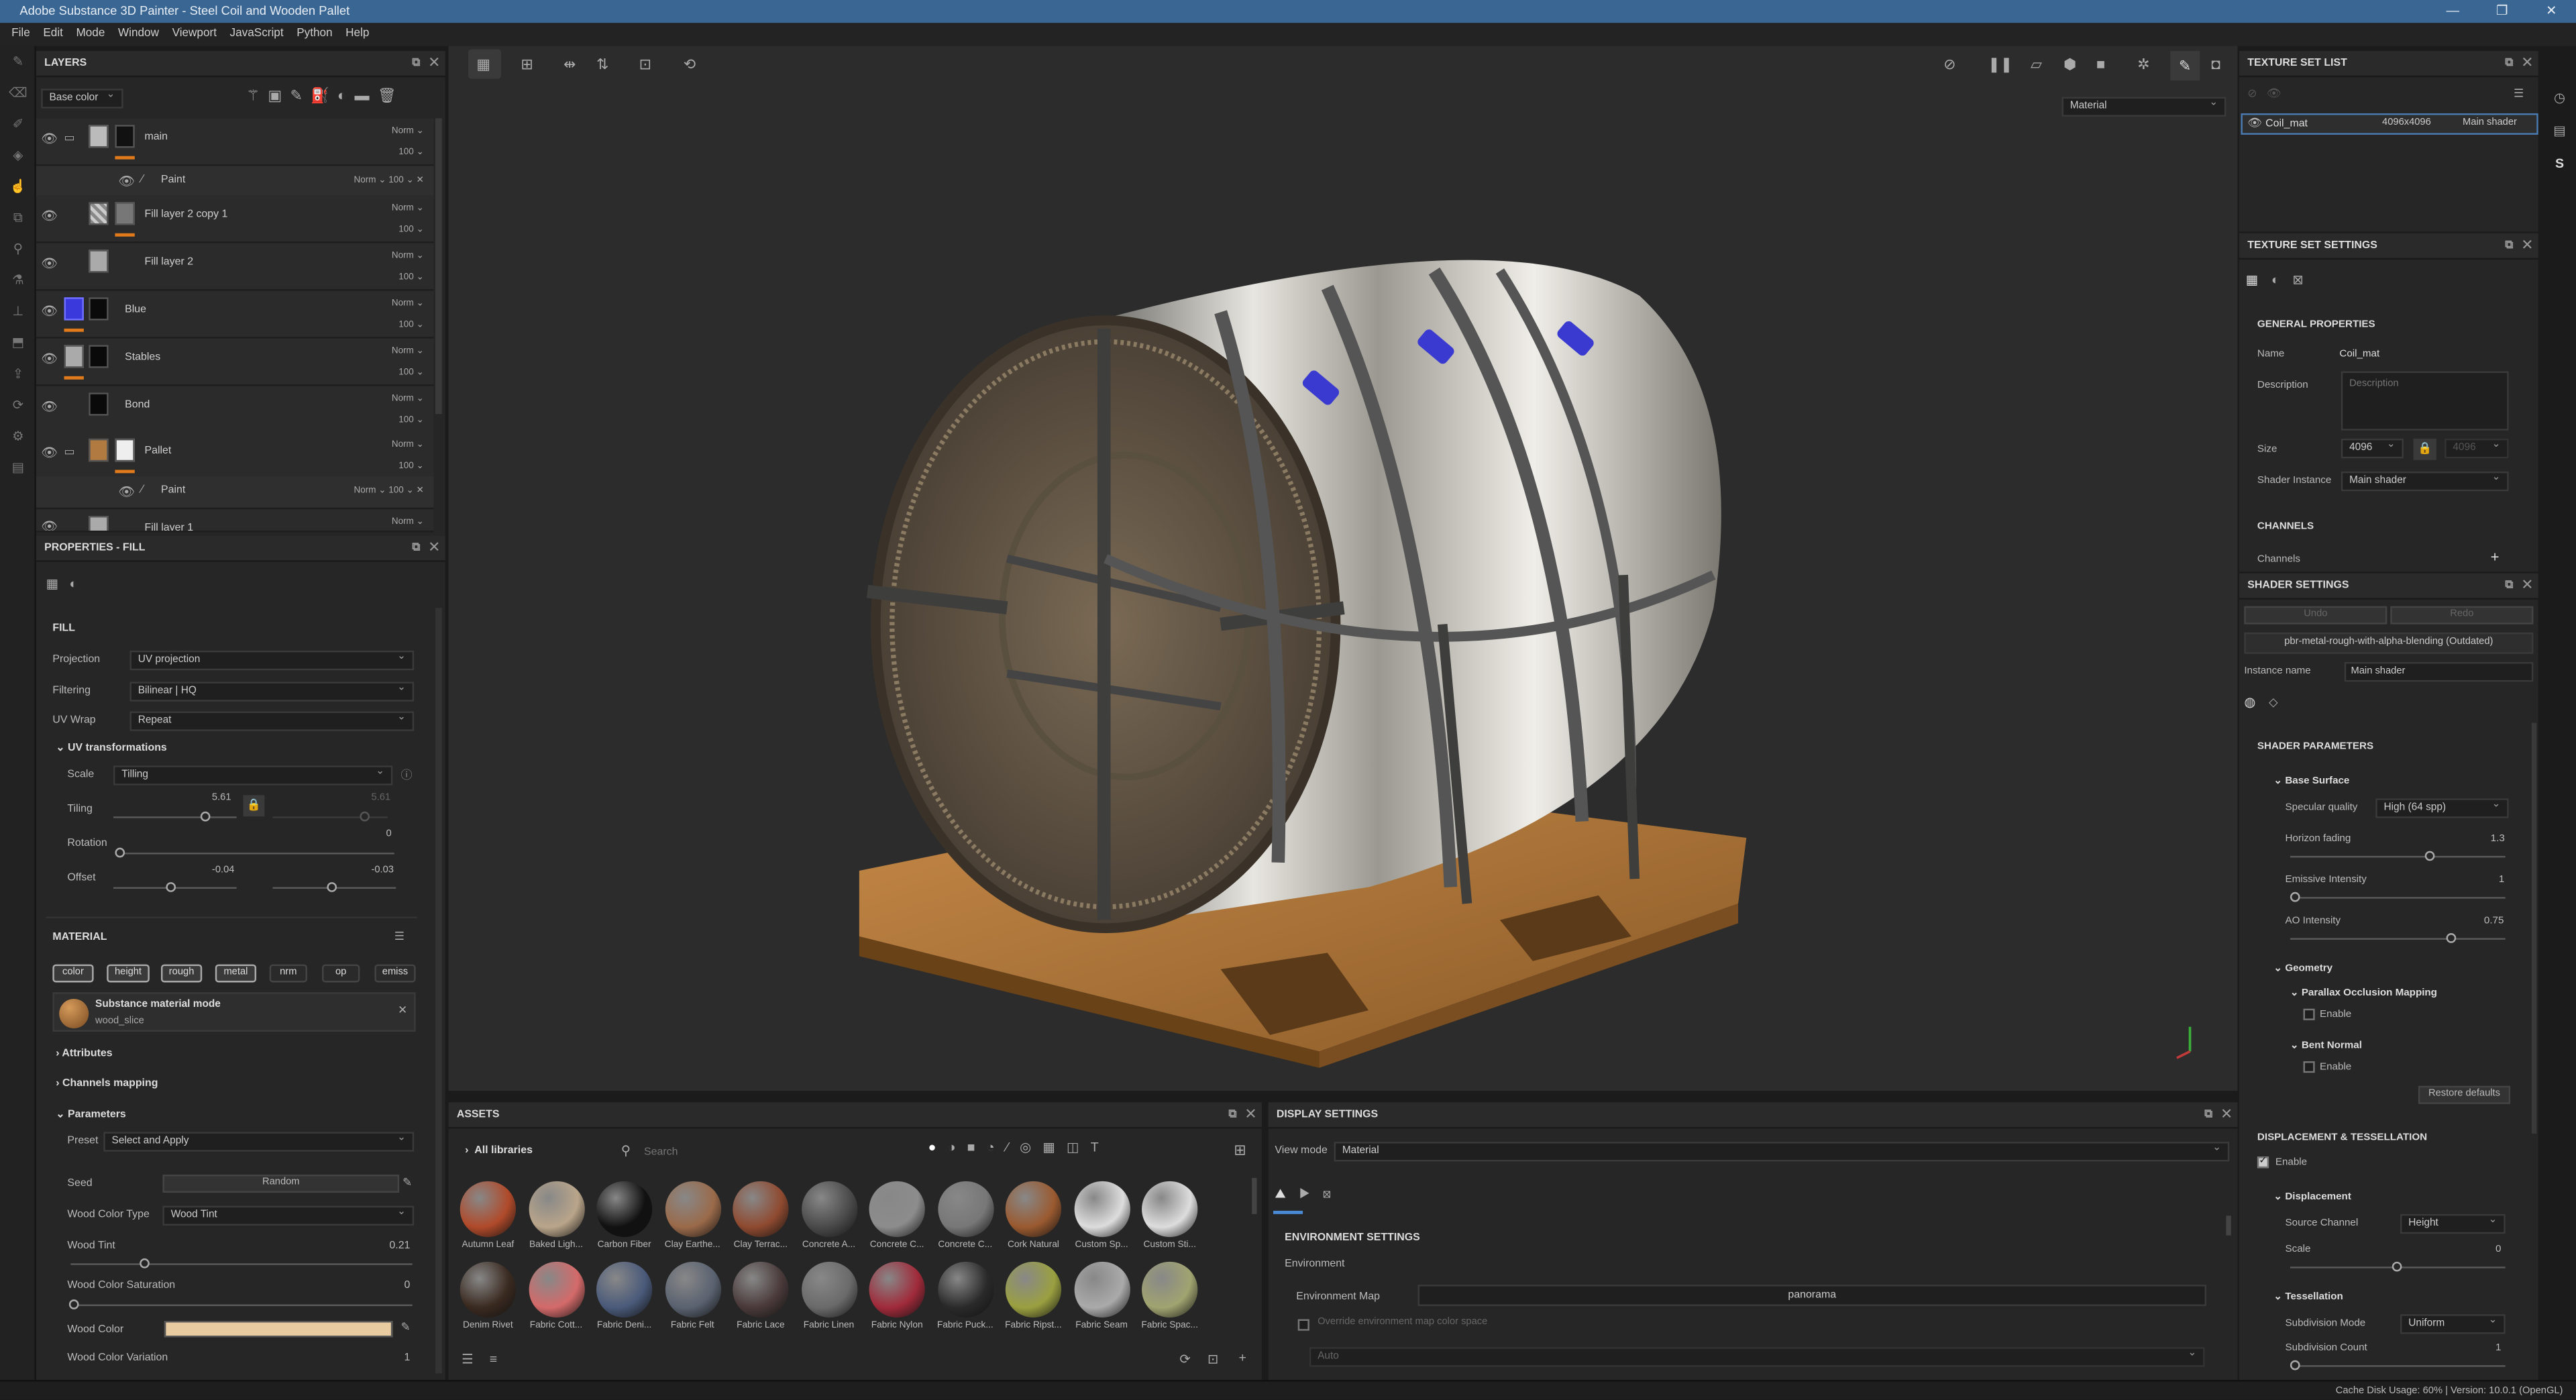  What do you see at coordinates (18, 62) in the screenshot?
I see `paint-brush-icon: ✎` at bounding box center [18, 62].